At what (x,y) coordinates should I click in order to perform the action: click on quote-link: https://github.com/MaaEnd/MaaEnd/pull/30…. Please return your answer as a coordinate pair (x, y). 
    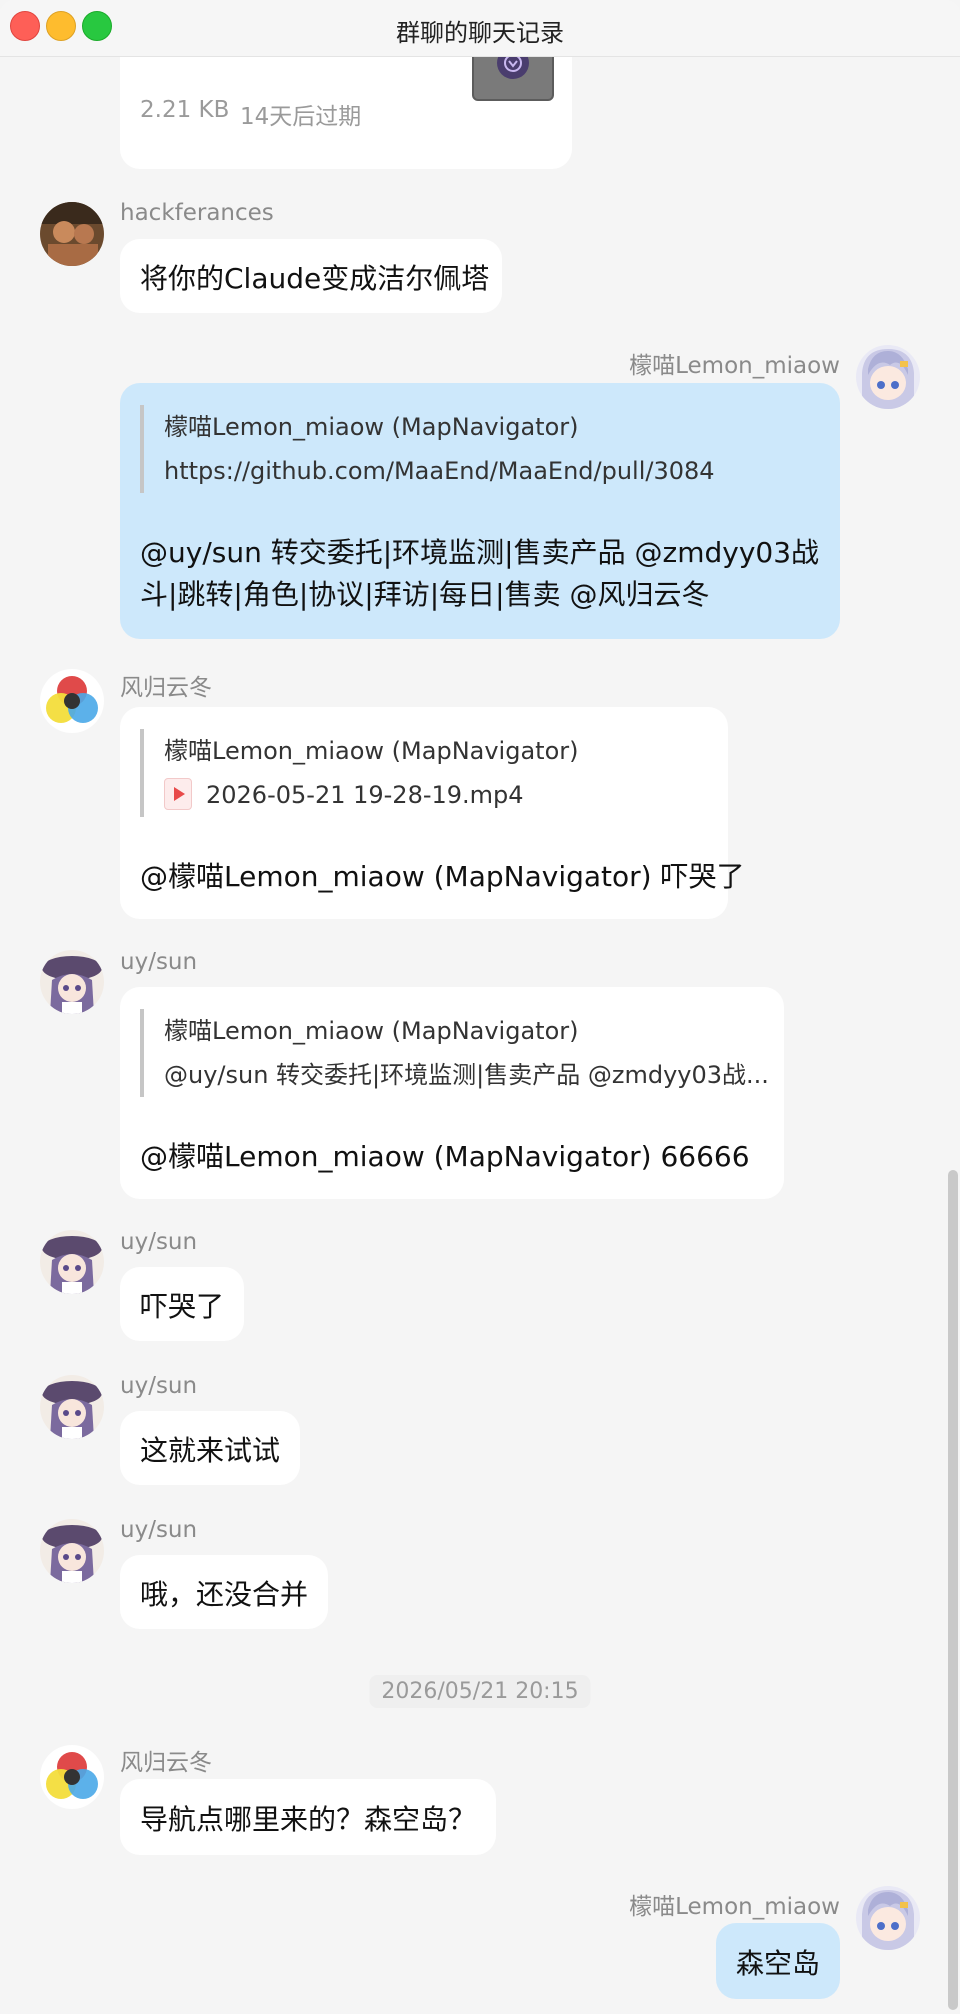
    Looking at the image, I should click on (439, 471).